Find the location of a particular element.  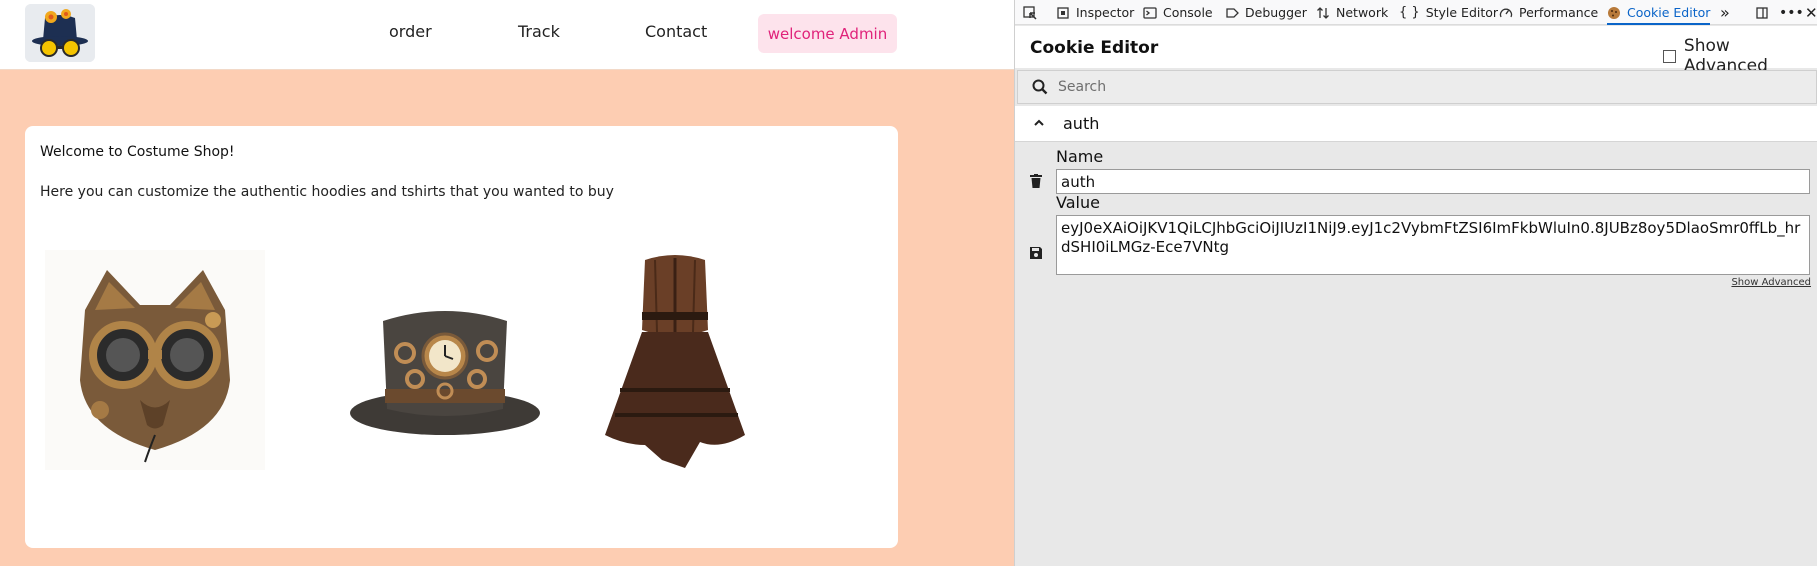

nav-track: Track is located at coordinates (539, 31).